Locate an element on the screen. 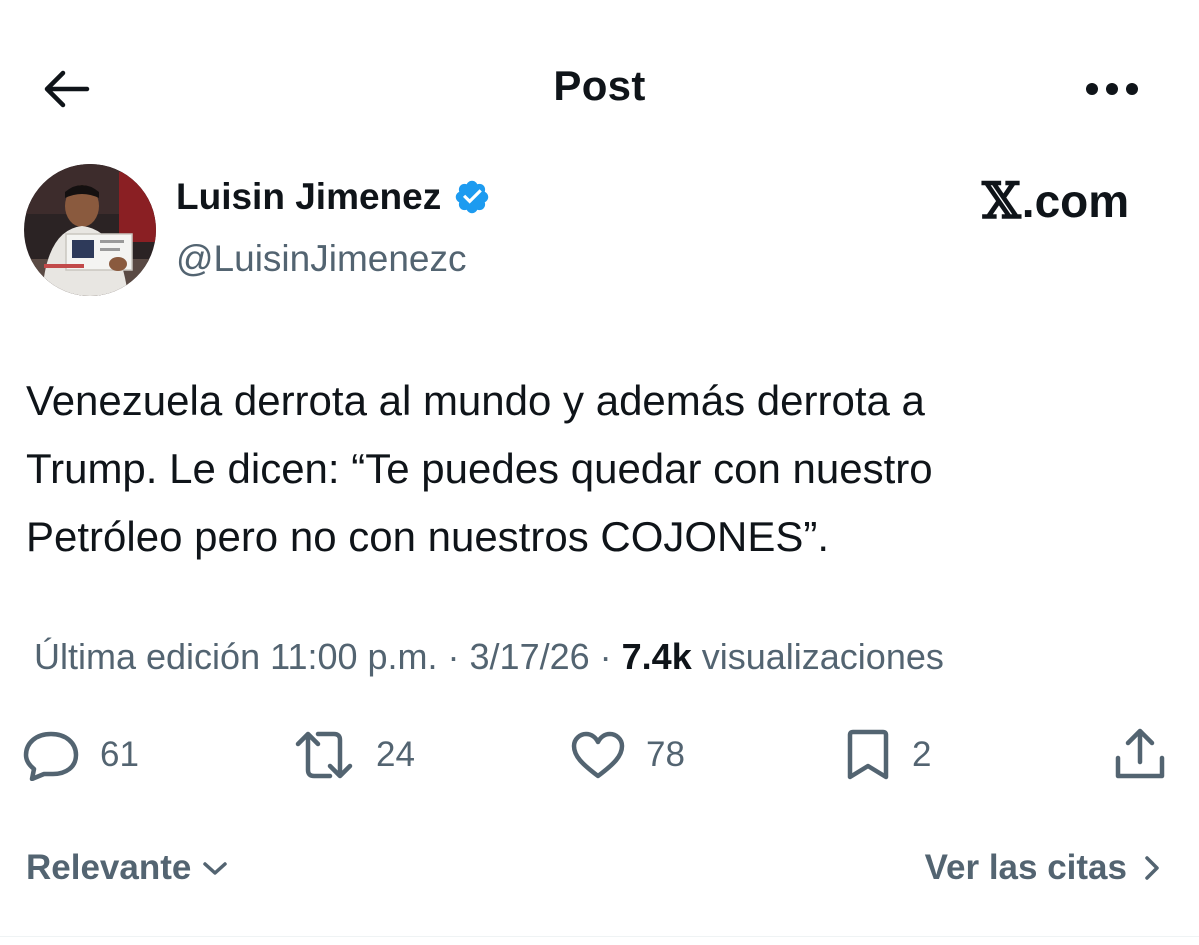  edited-timestamp: Última edición 11:00 p.m. is located at coordinates (236, 657).